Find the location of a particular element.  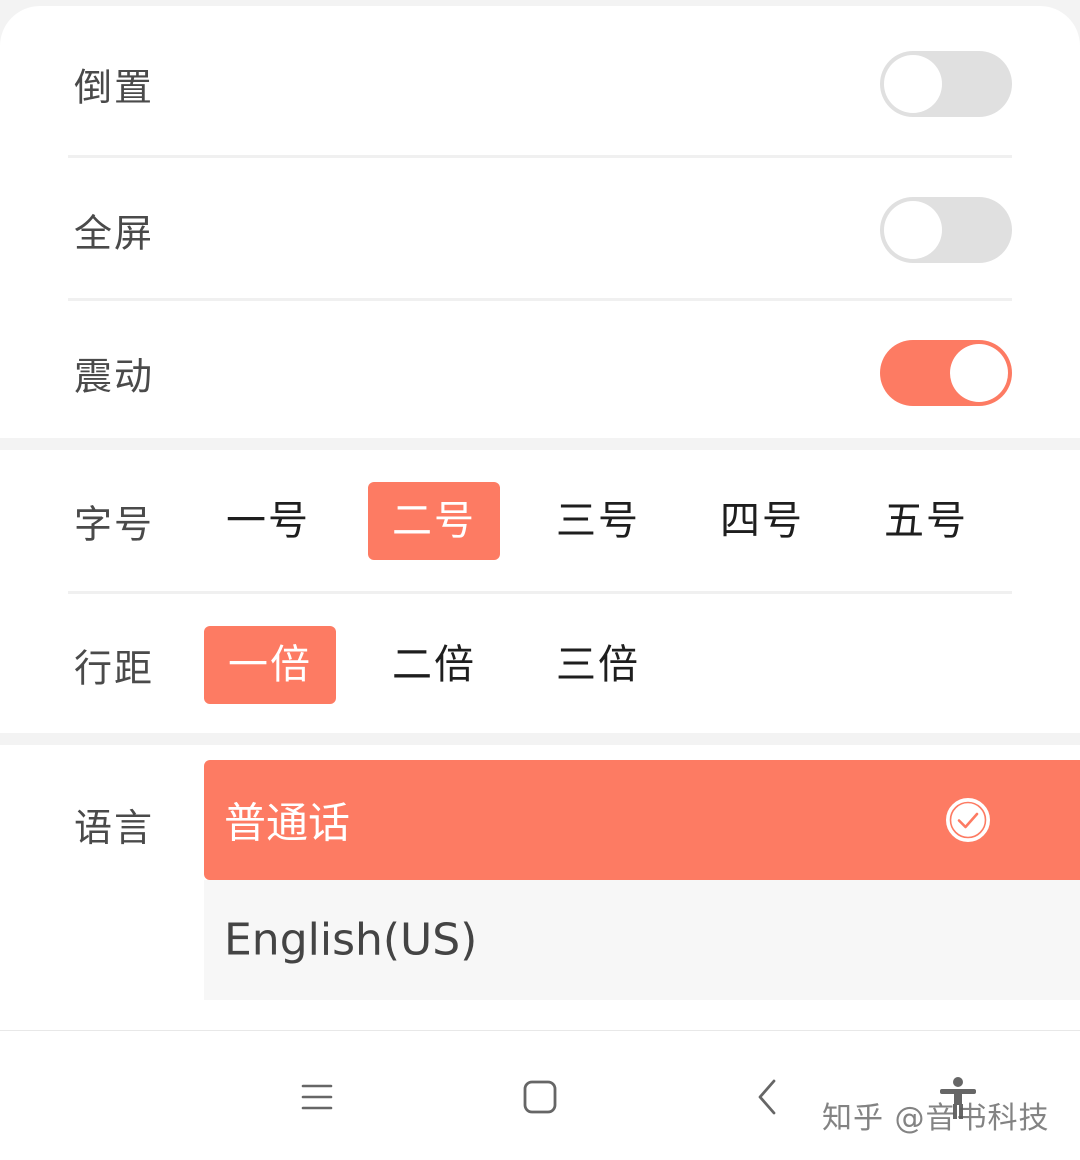

toggle-row-fullscreen: 全屏 is located at coordinates (540, 228).